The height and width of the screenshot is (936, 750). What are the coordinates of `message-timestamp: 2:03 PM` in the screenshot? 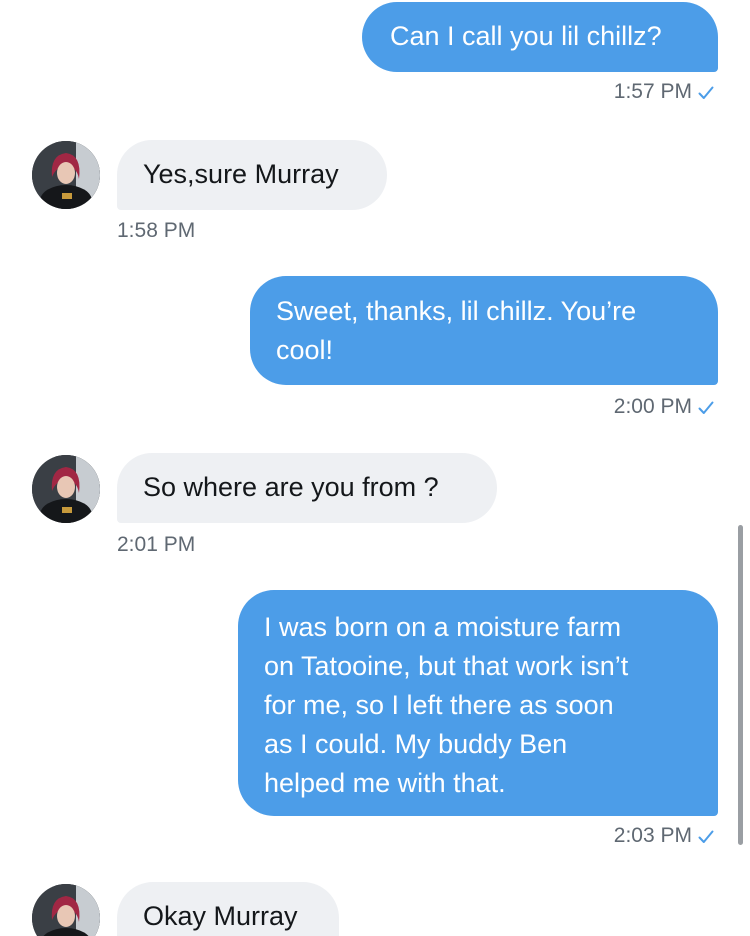 It's located at (664, 836).